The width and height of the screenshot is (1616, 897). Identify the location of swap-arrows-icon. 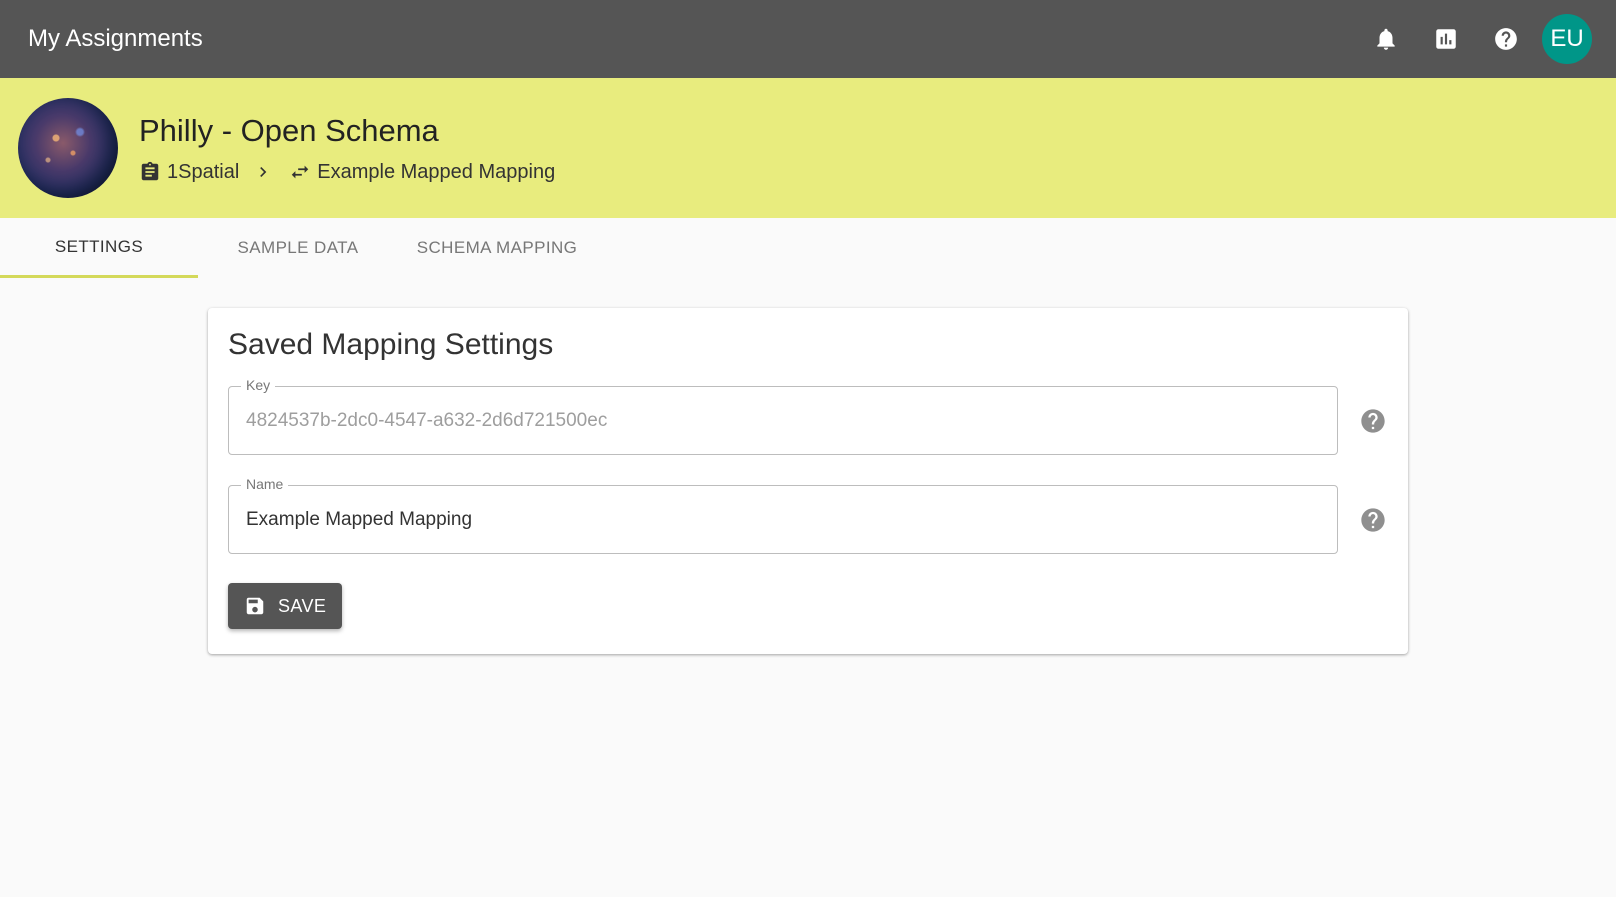
(300, 172).